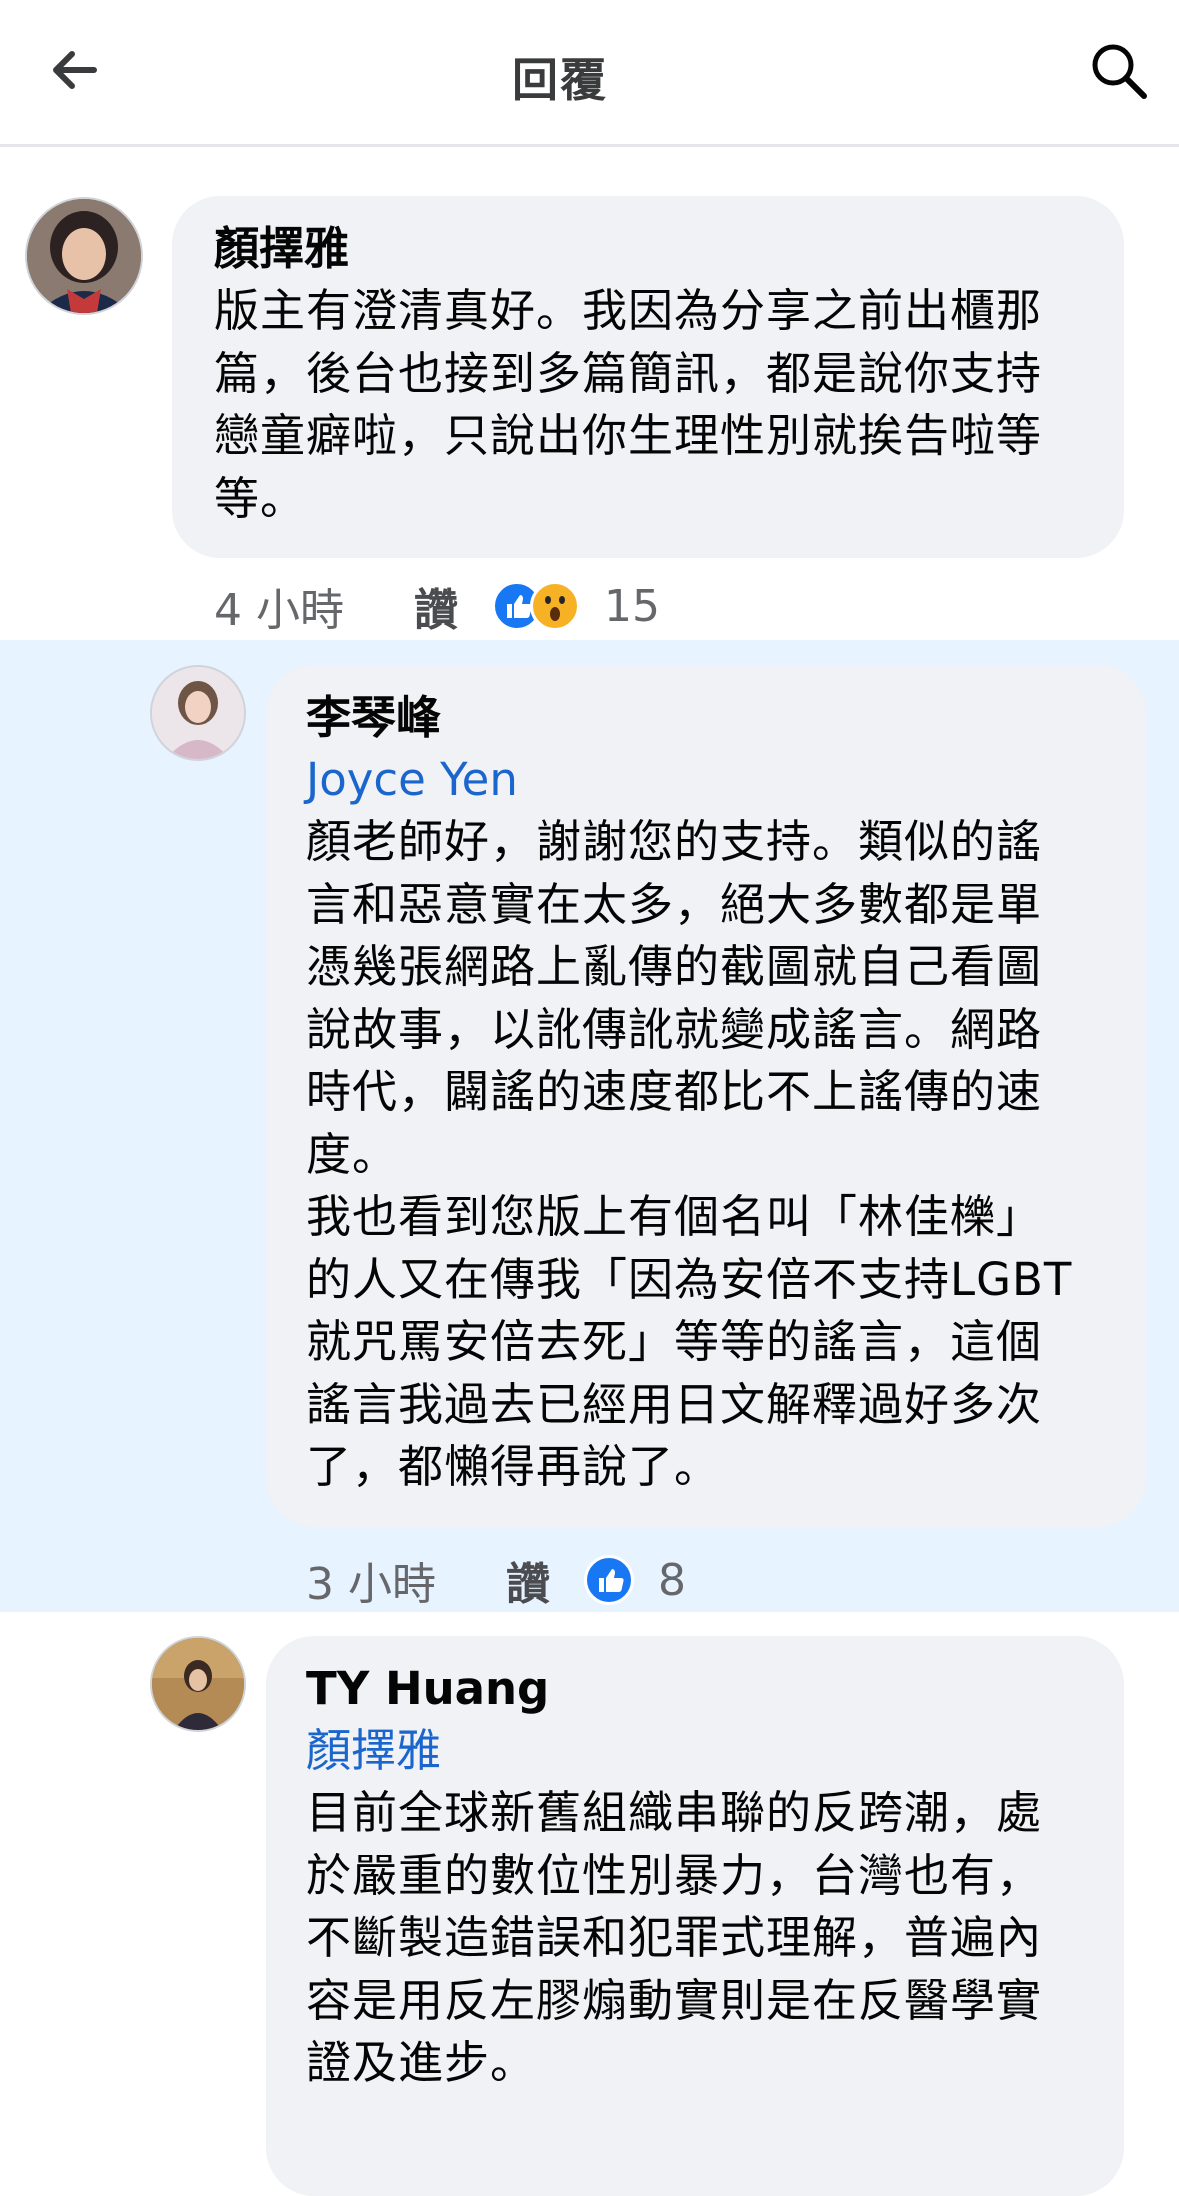 This screenshot has width=1179, height=2196. I want to click on like-reaction-icon, so click(608, 1580).